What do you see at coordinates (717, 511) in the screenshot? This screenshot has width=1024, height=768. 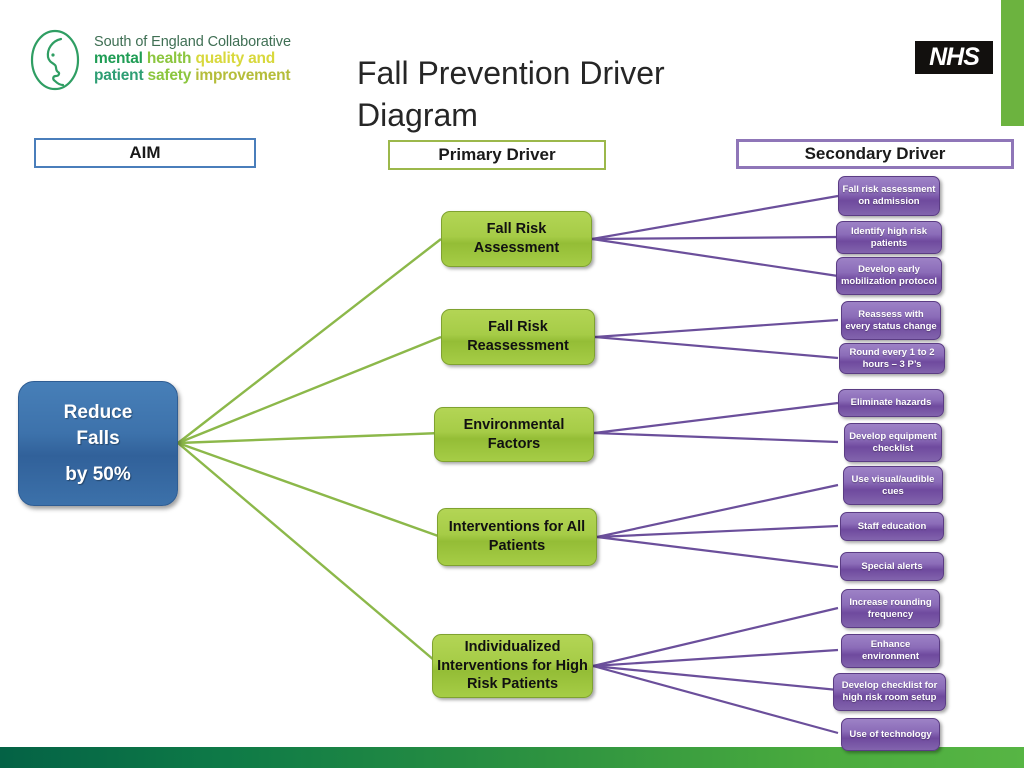 I see `connector-iap-cues` at bounding box center [717, 511].